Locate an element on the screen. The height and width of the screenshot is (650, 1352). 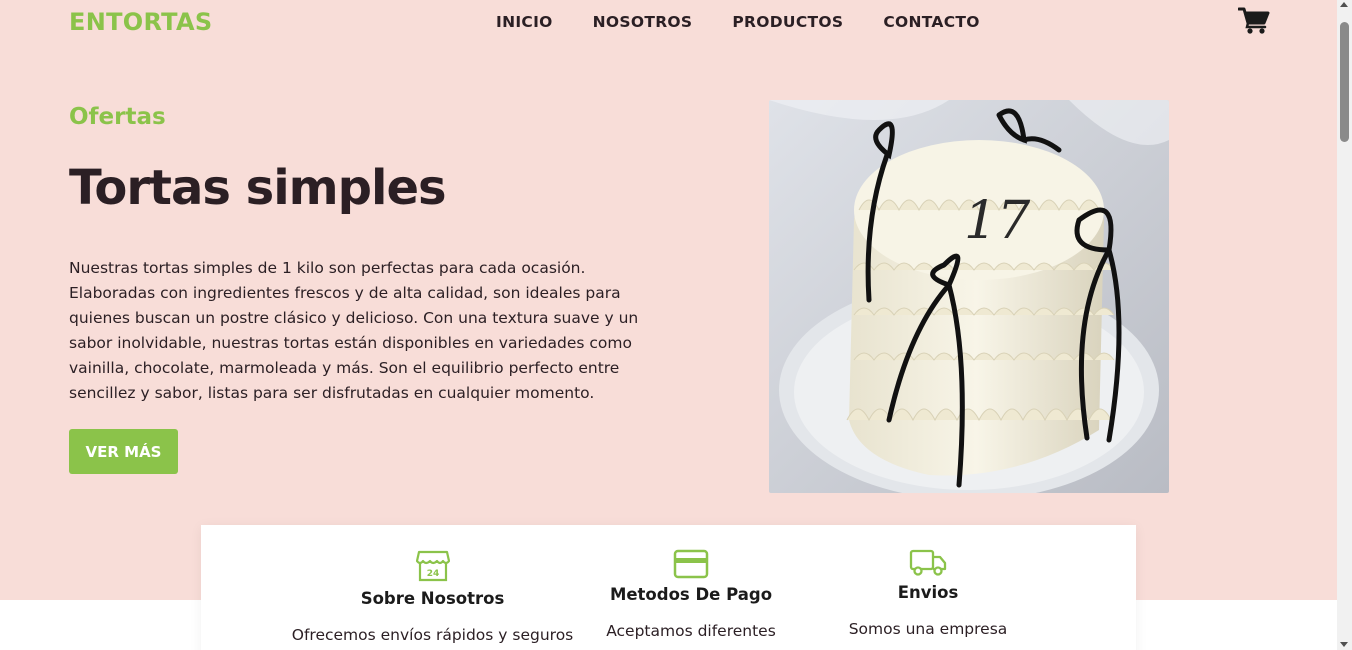
info-text-envios: Somos una empresa is located at coordinates (928, 629).